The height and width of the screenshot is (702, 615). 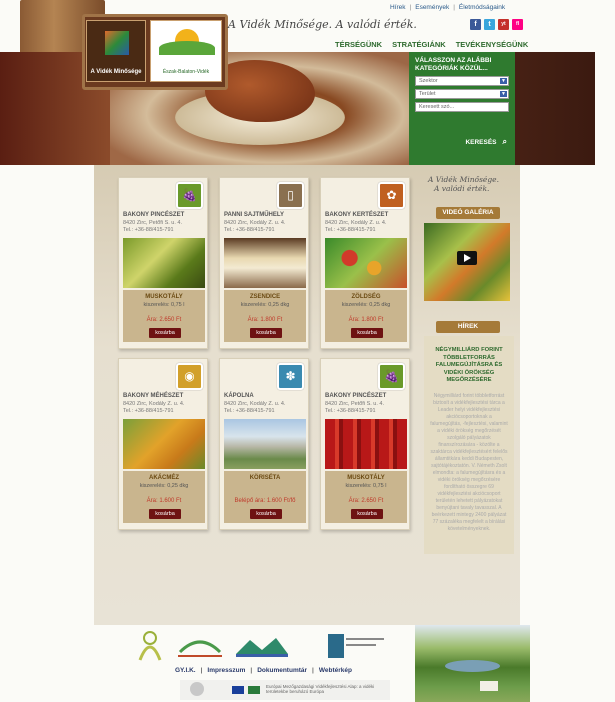 I want to click on product-name: AKÁCMÉZ, so click(x=164, y=478).